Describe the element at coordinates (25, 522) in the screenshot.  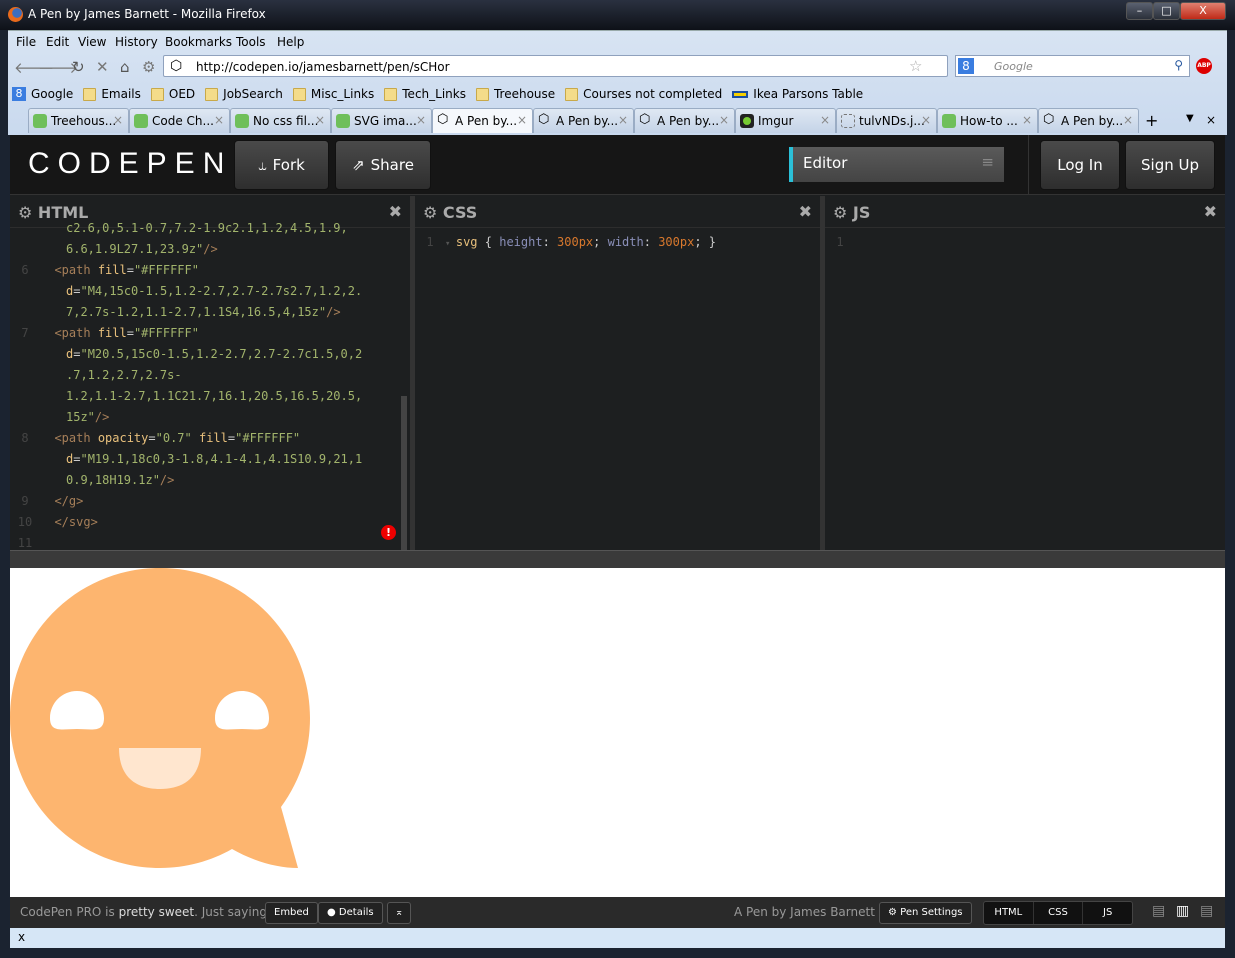
I see `line-number: 10` at that location.